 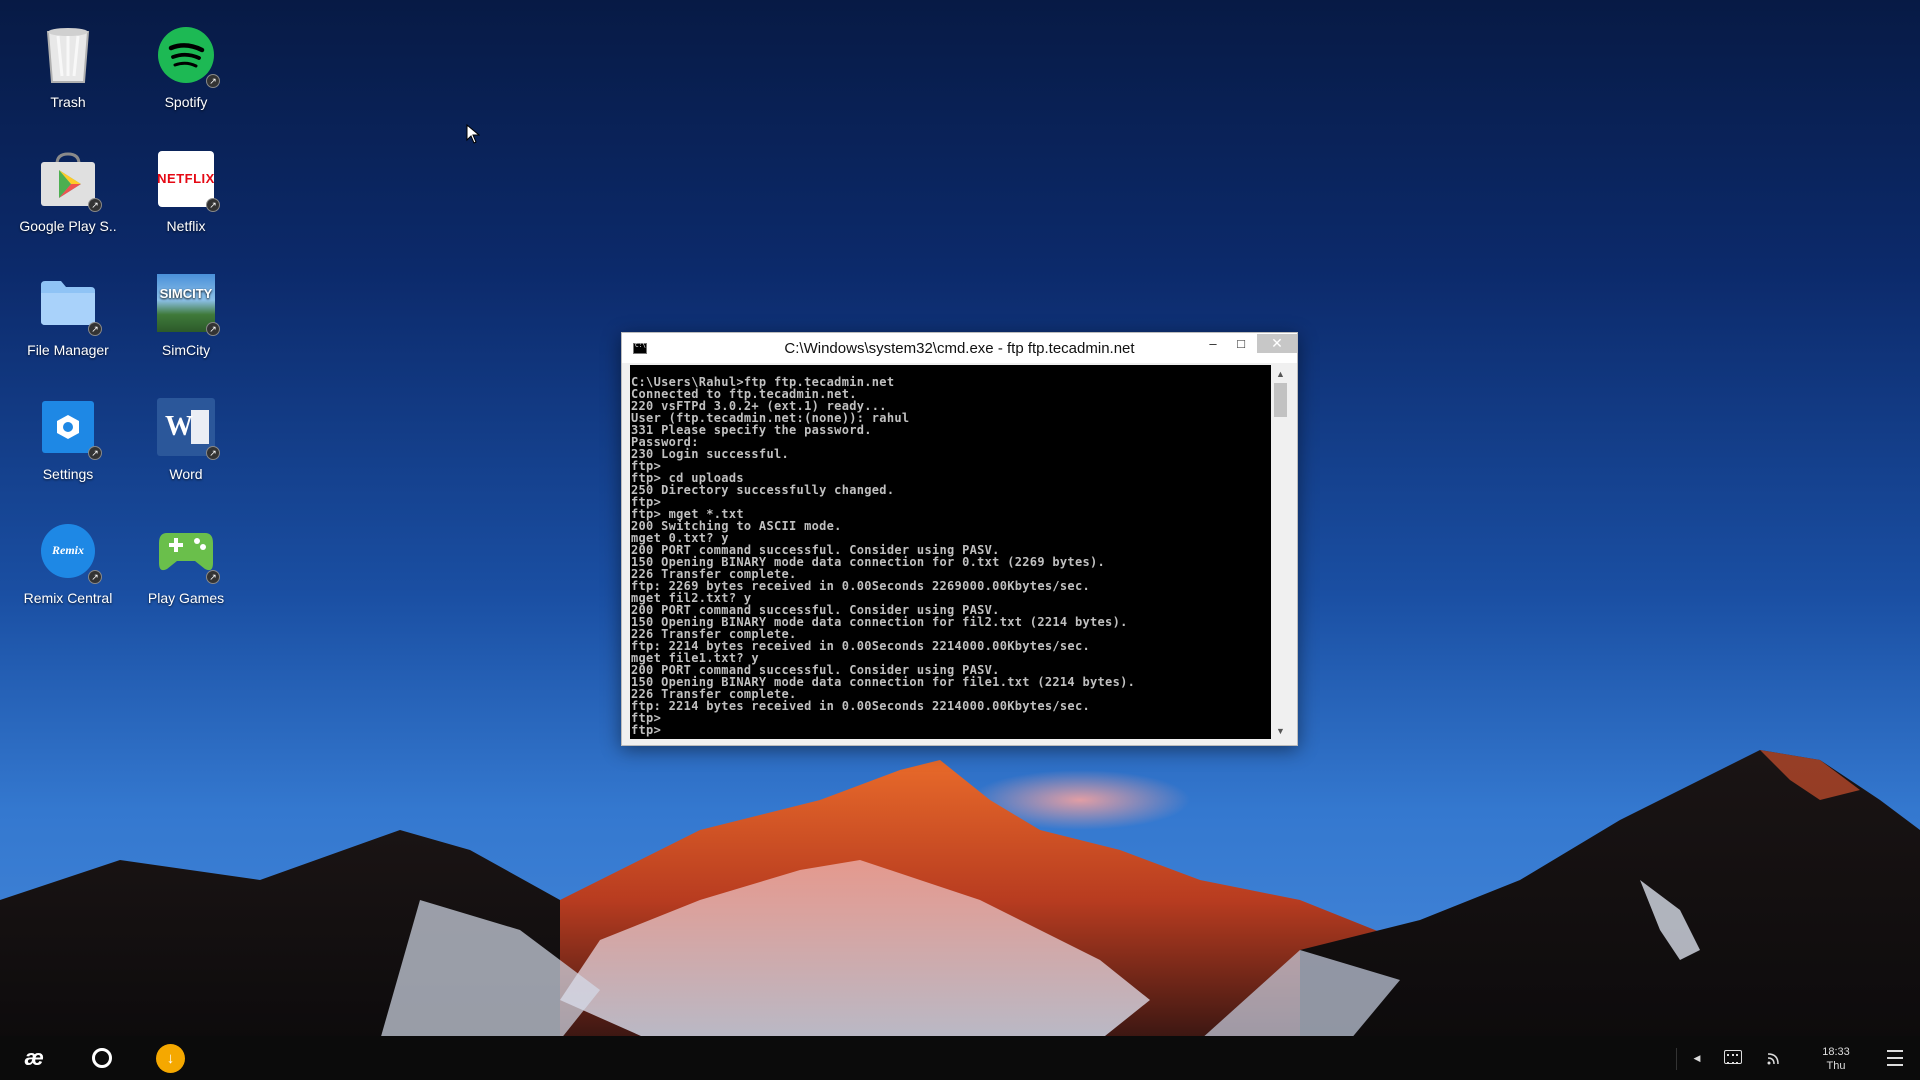 I want to click on cmd-scrollbar: ▲ ▼, so click(x=1280, y=552).